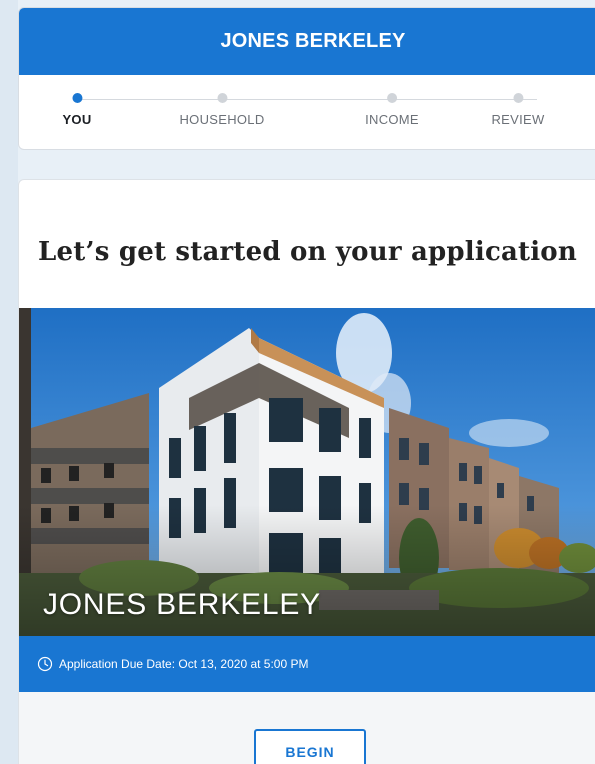  Describe the element at coordinates (9, 382) in the screenshot. I see `left-rail` at that location.